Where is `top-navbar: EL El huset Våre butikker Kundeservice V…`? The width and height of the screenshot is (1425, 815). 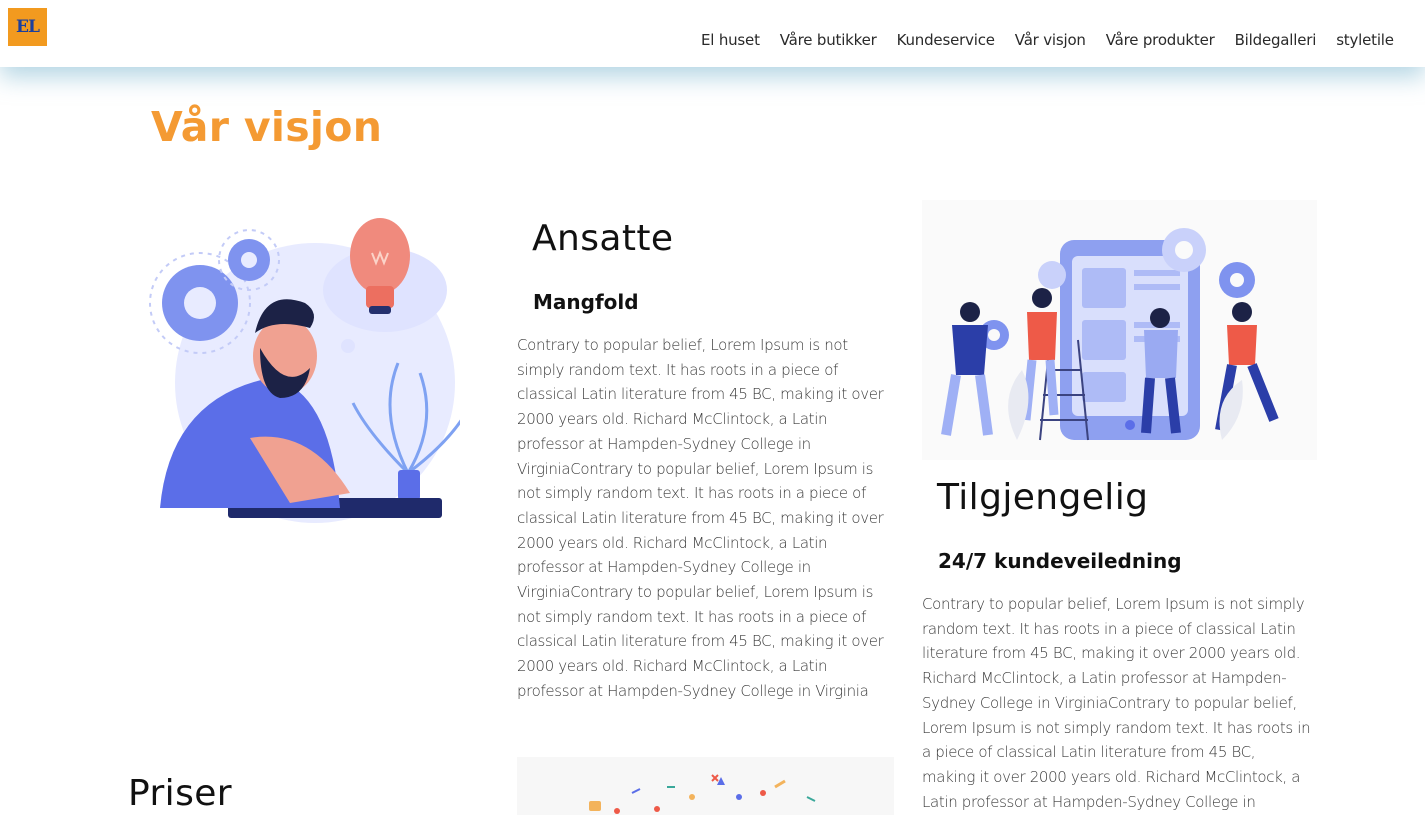
top-navbar: EL El huset Våre butikker Kundeservice V… is located at coordinates (712, 33).